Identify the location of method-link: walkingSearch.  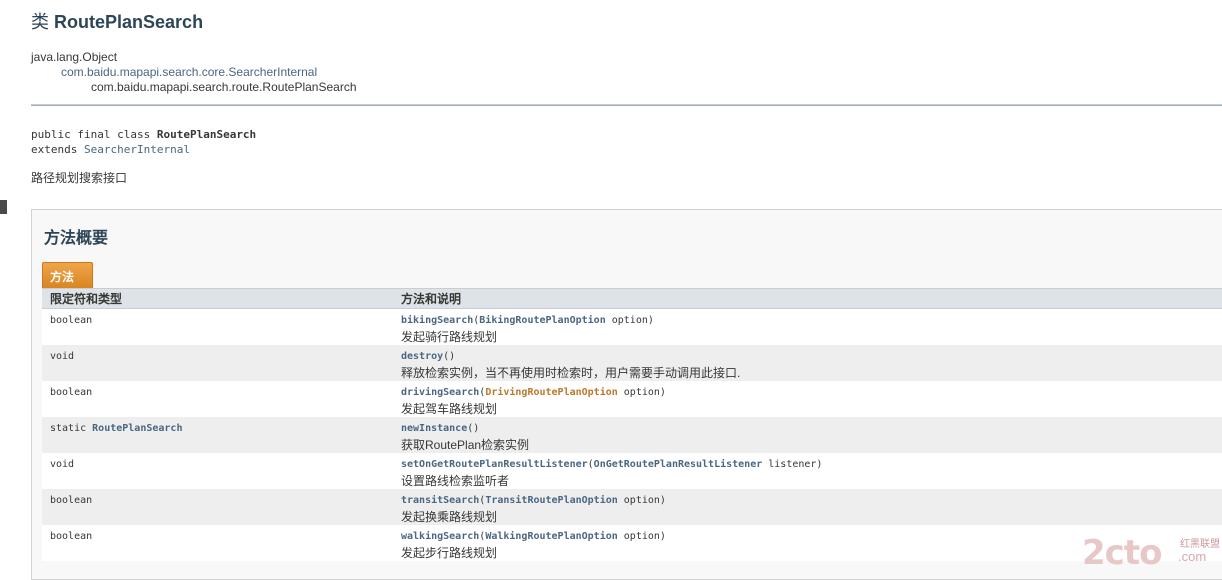
(440, 536).